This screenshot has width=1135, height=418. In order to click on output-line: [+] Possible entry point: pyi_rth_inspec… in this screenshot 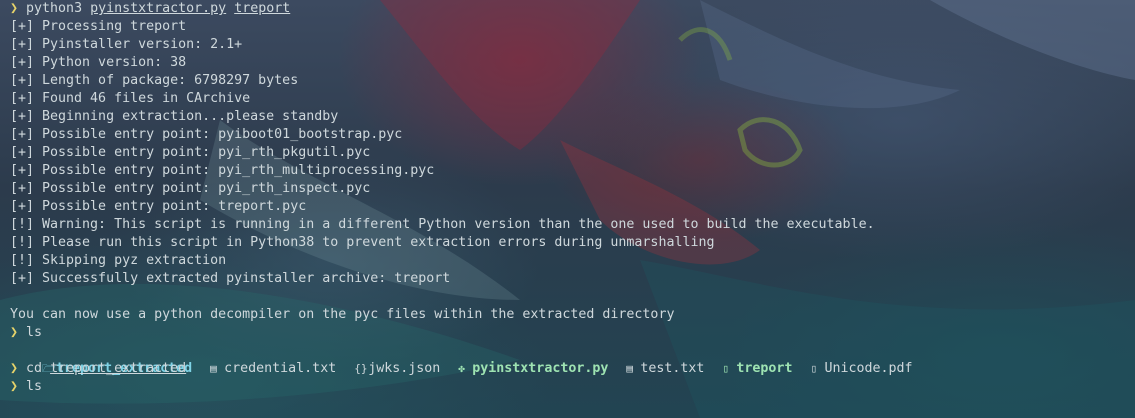, I will do `click(190, 188)`.